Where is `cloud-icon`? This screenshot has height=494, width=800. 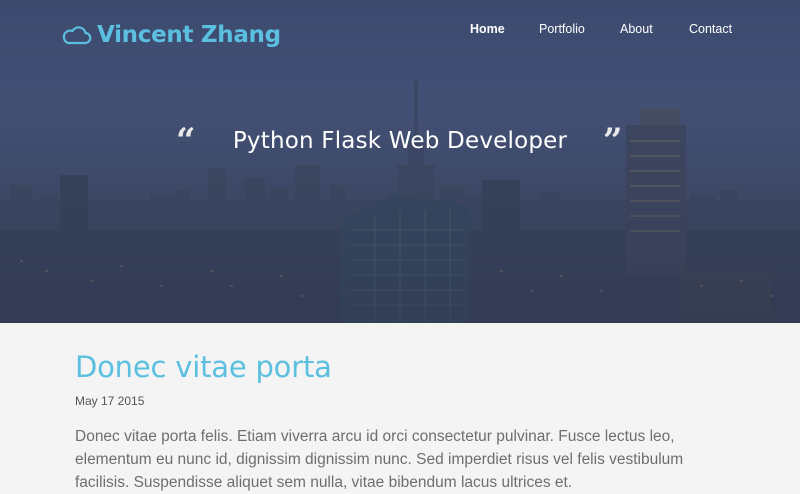
cloud-icon is located at coordinates (77, 35).